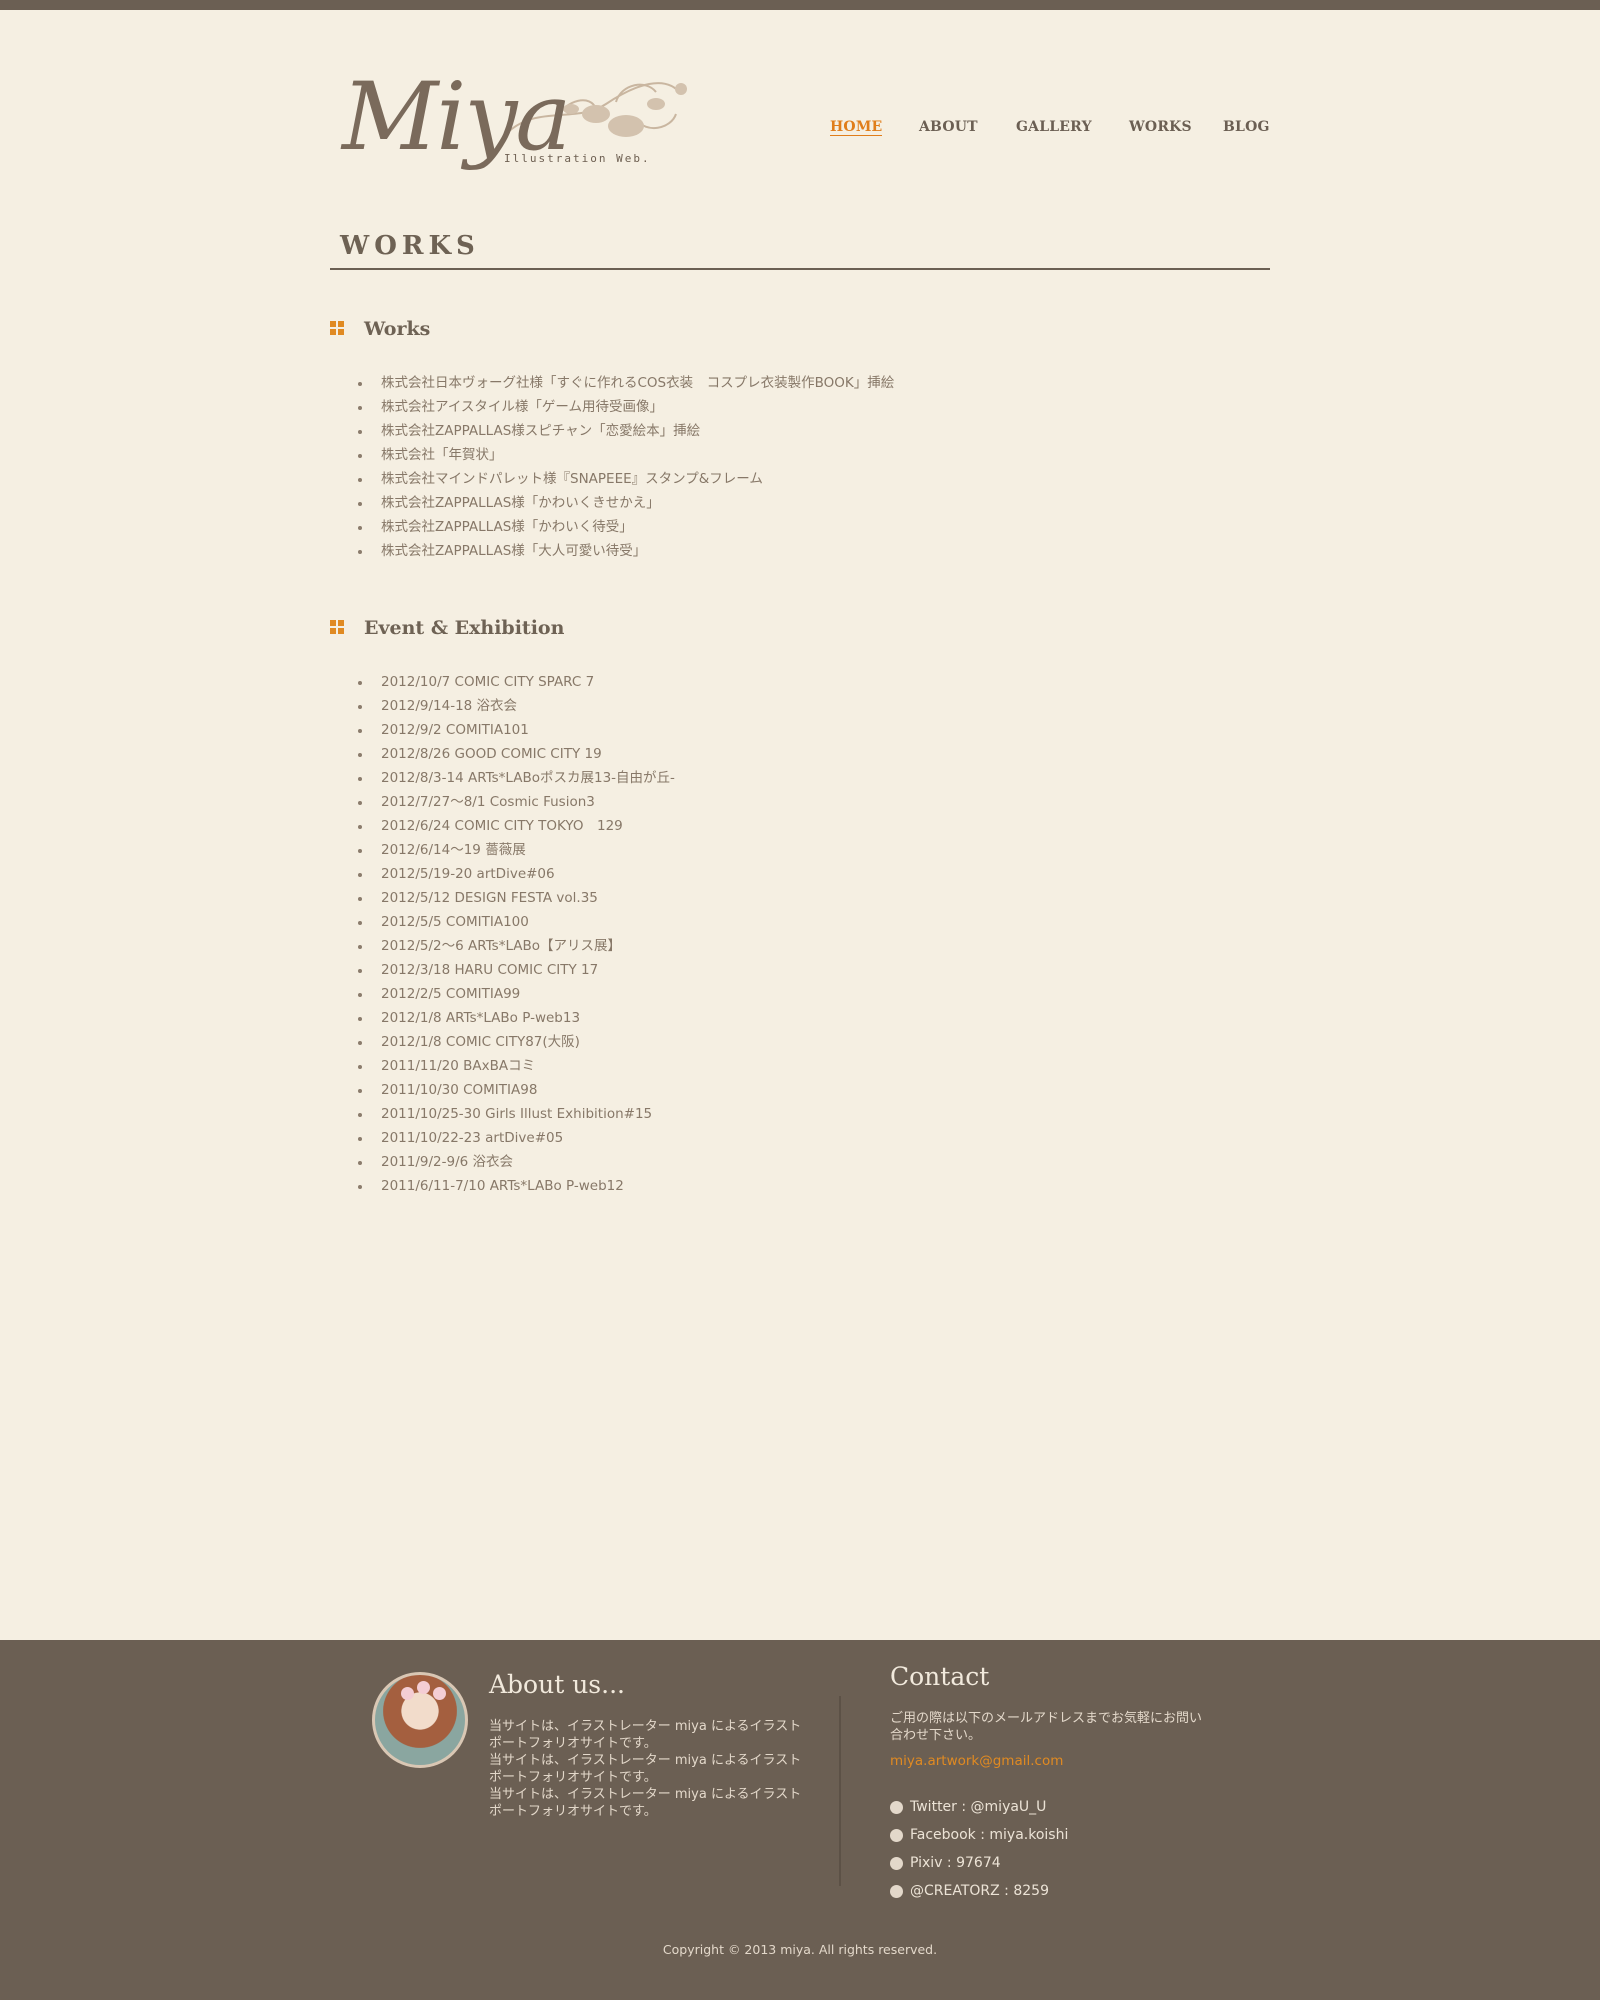 The image size is (1600, 2000). What do you see at coordinates (808, 551) in the screenshot?
I see `list-item: 株式会社ZAPPALLAS様「大人可愛い待受」` at bounding box center [808, 551].